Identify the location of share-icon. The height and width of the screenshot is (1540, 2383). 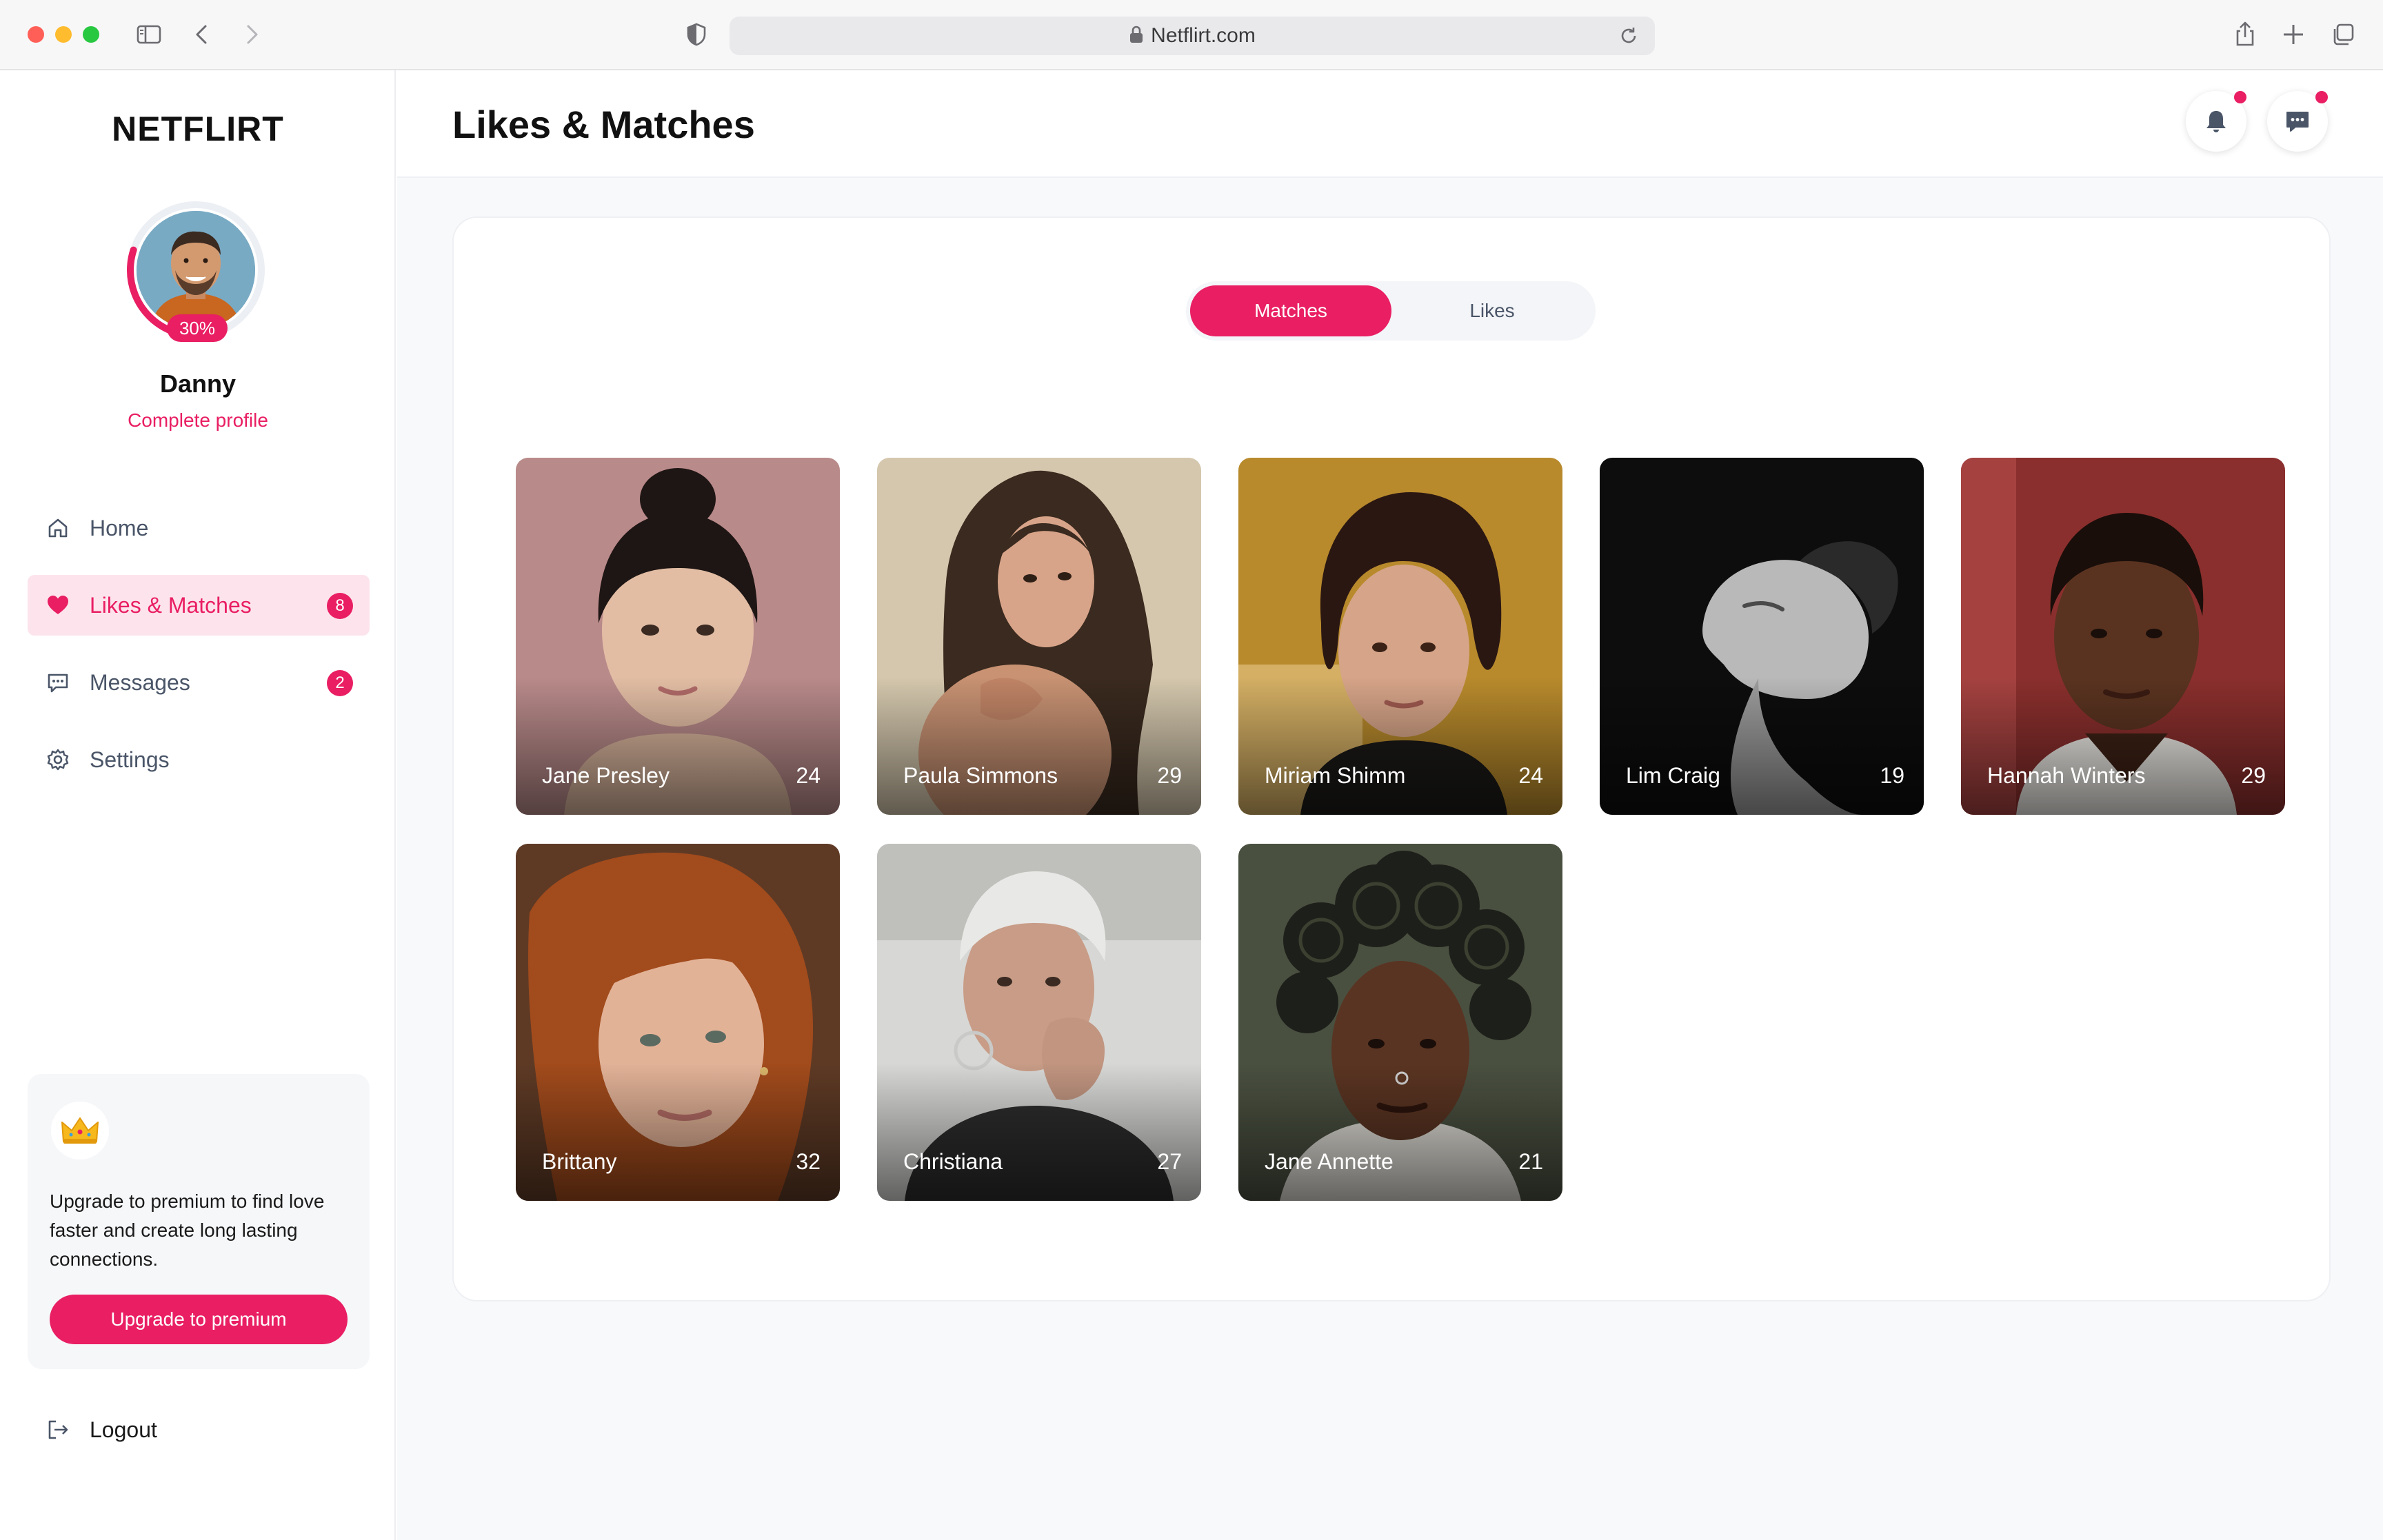
(2245, 35).